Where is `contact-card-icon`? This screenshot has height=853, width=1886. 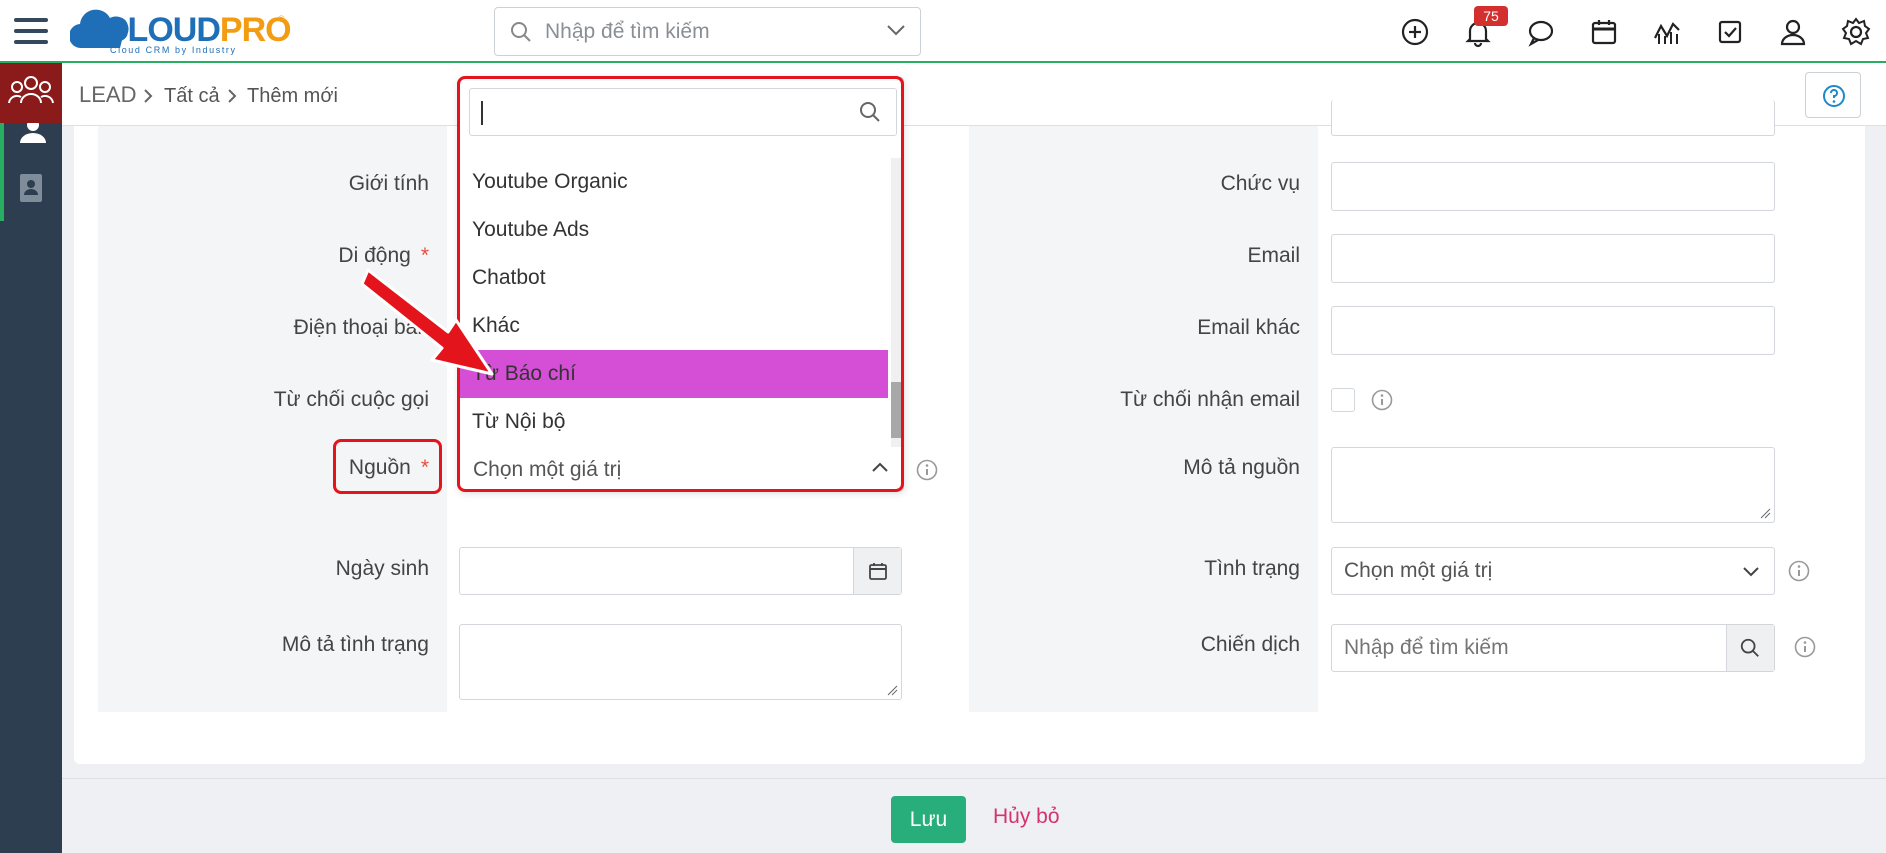 contact-card-icon is located at coordinates (31, 188).